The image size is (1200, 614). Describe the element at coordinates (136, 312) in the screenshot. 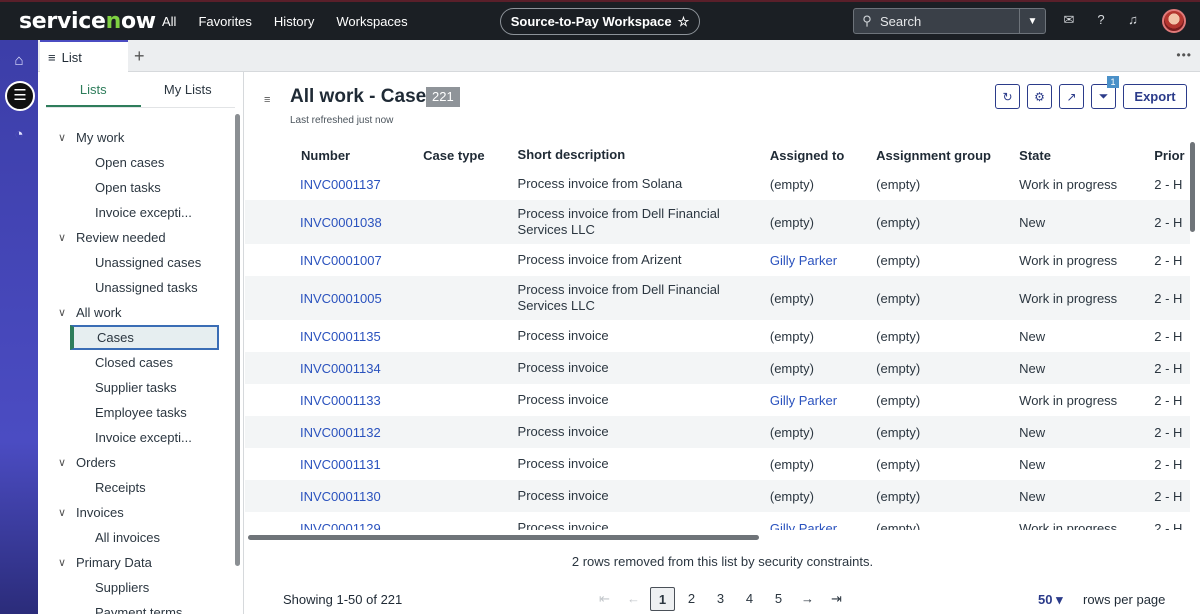

I see `tree-group: ∨ All work` at that location.